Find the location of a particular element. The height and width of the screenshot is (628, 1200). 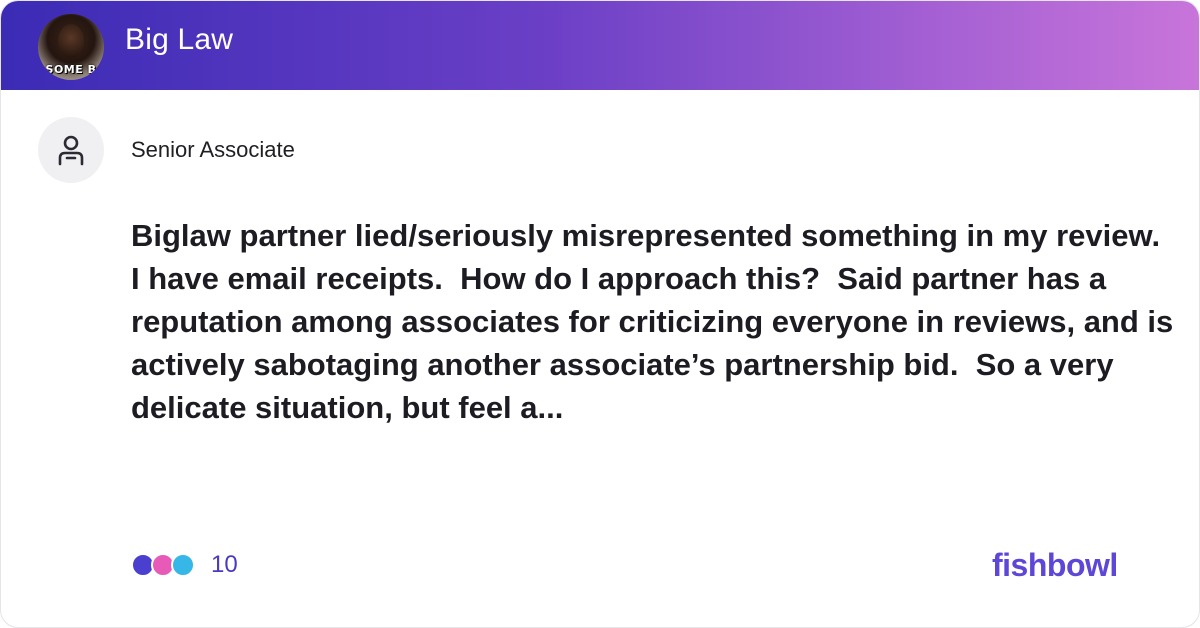

reaction-count: 10 is located at coordinates (224, 564).